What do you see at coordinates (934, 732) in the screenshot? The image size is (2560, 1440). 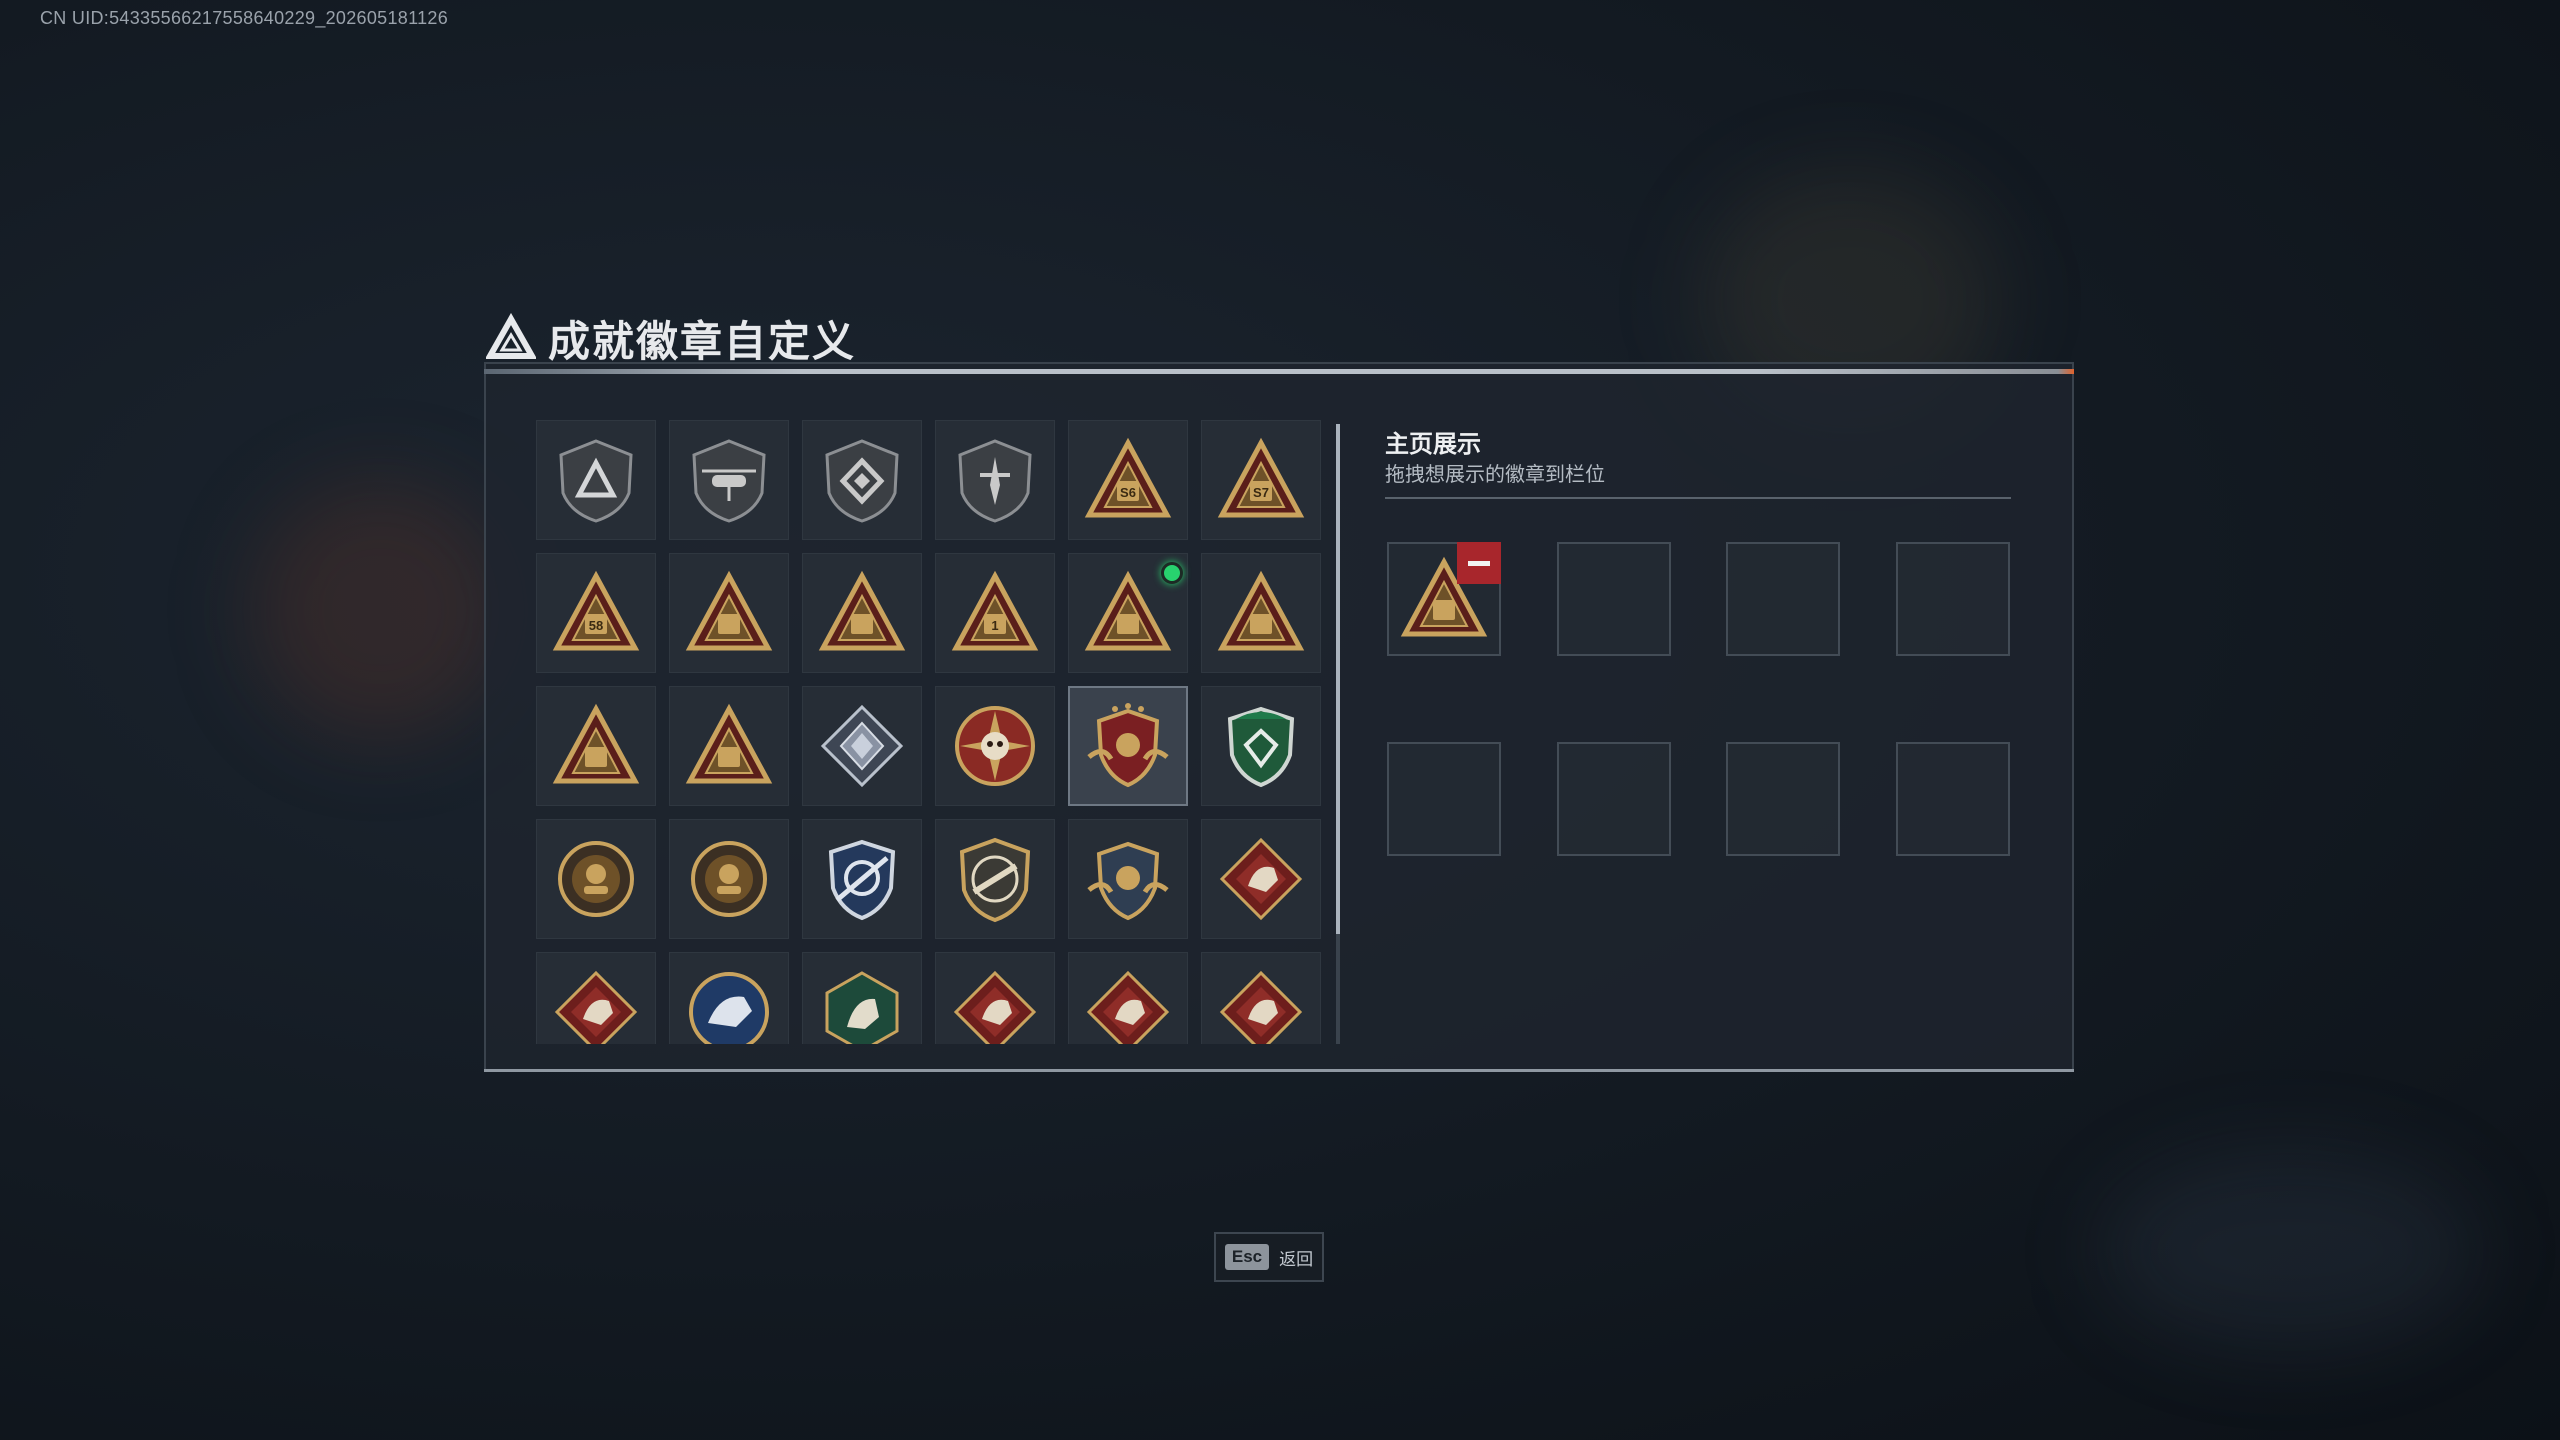 I see `badge-grid: S6 S7 58 1` at bounding box center [934, 732].